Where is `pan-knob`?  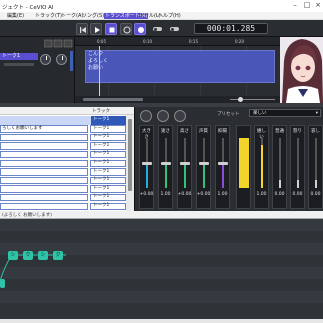
pan-knob is located at coordinates (61, 59).